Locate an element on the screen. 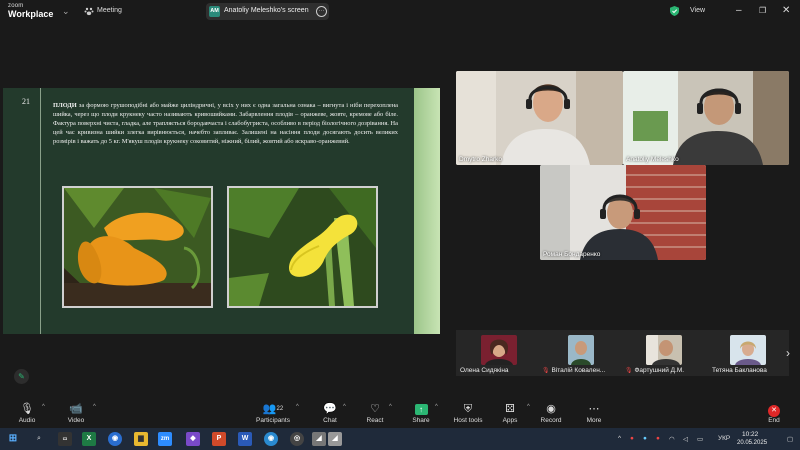 The image size is (800, 450). chat-icon: 💬 is located at coordinates (330, 409).